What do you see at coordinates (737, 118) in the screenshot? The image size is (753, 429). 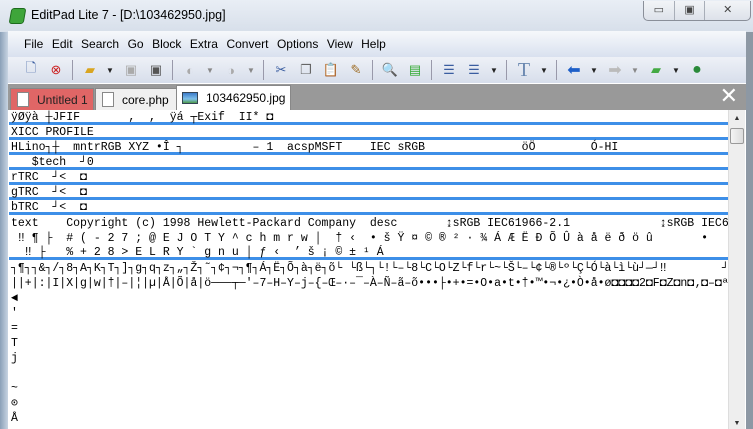 I see `scroll-up-icon: ▲` at bounding box center [737, 118].